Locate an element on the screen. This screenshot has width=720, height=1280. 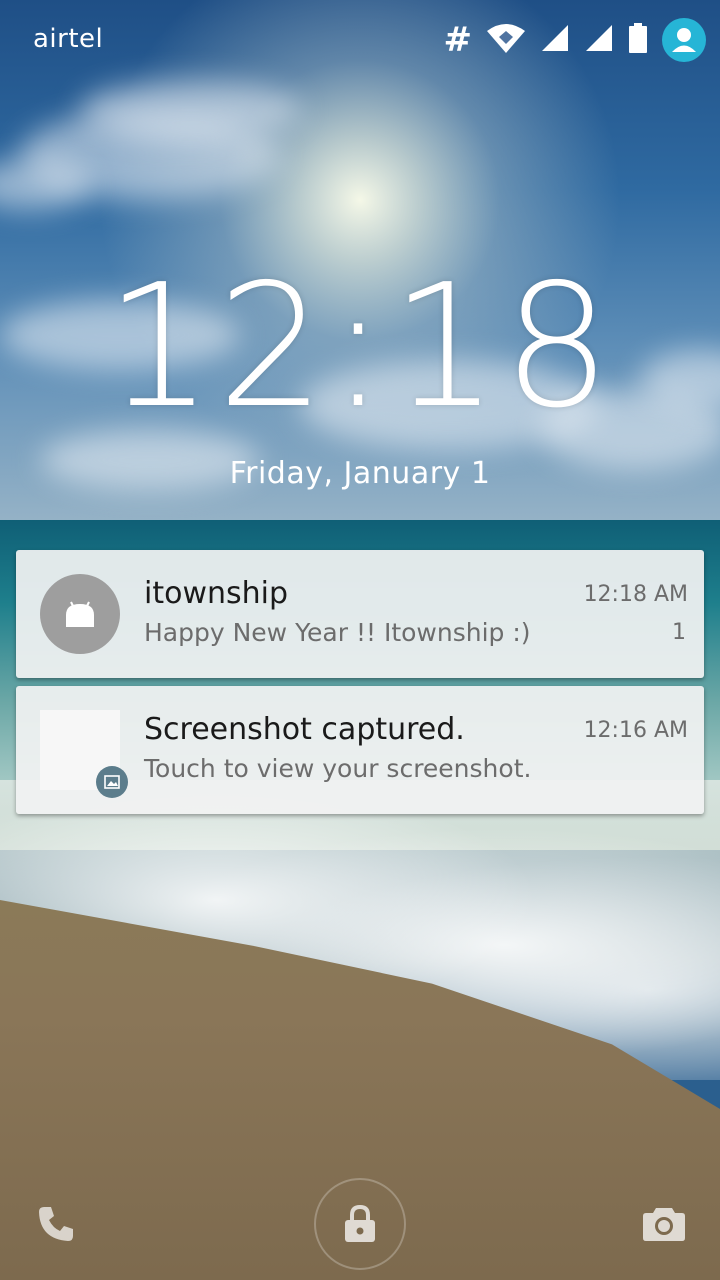
notification-count: 1 is located at coordinates (679, 632).